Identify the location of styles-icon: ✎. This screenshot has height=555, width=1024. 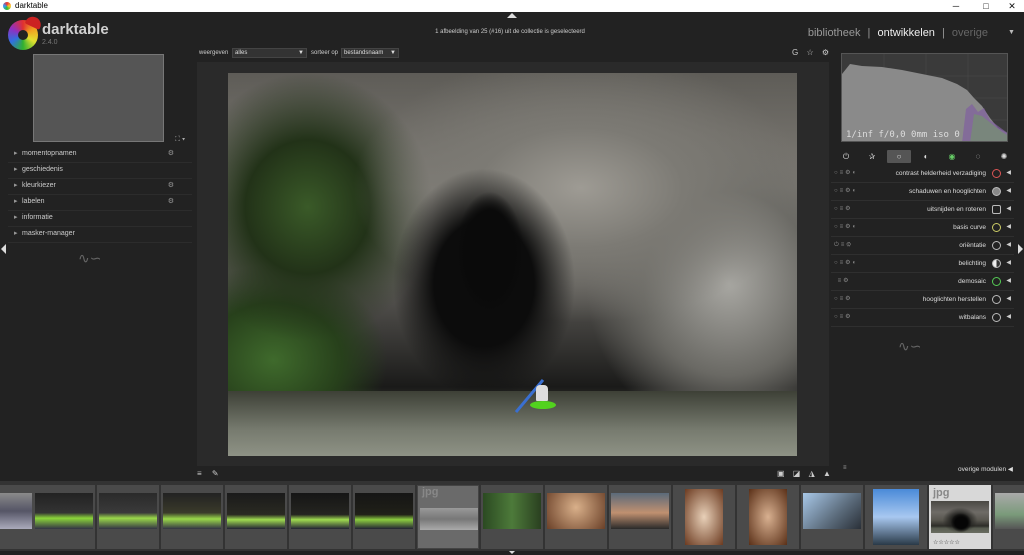
(215, 473).